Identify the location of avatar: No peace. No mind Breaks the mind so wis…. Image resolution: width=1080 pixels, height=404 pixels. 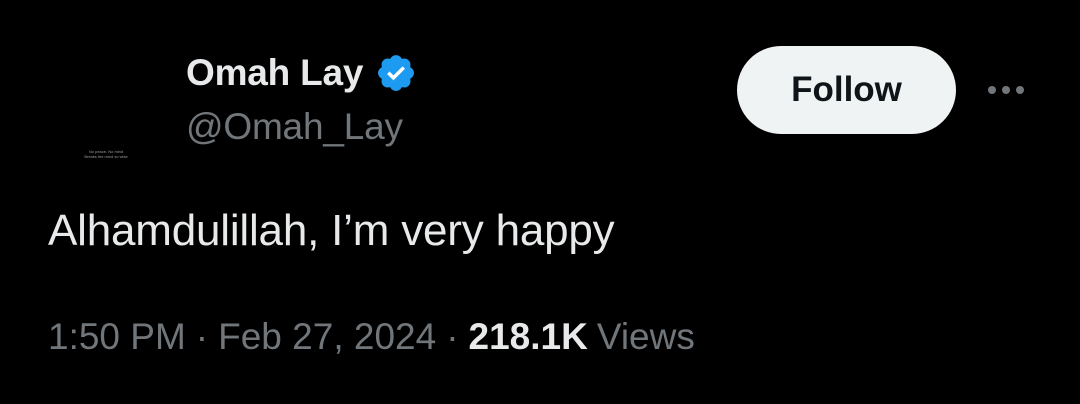
(106, 154).